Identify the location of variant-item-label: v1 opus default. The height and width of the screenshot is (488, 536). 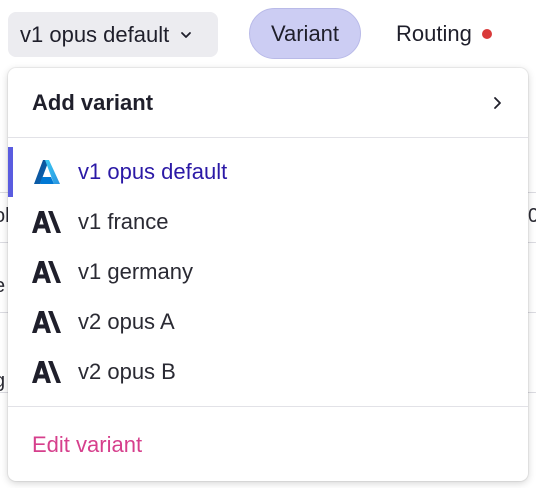
(153, 171).